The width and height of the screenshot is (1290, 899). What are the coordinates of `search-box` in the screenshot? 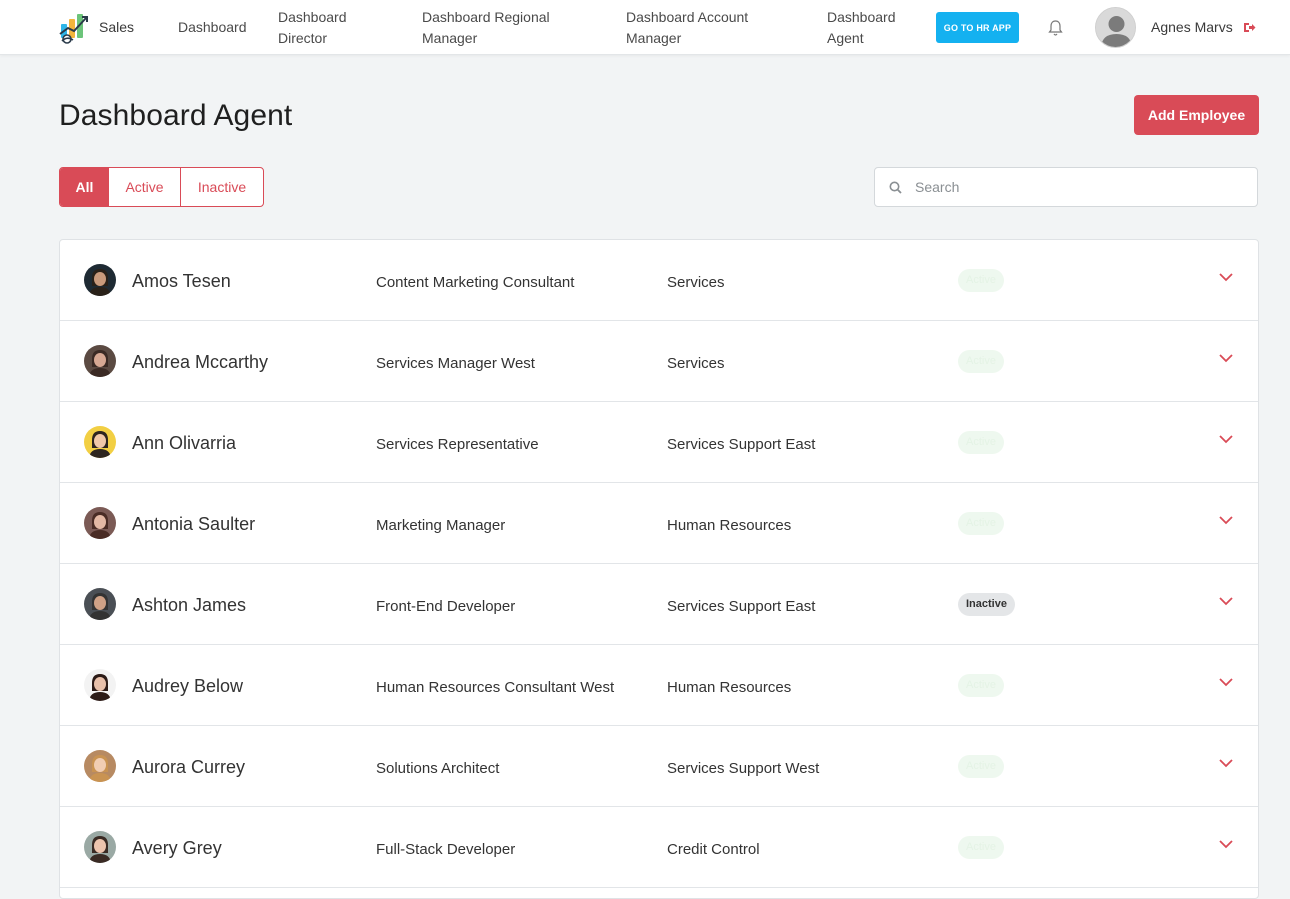 It's located at (1066, 187).